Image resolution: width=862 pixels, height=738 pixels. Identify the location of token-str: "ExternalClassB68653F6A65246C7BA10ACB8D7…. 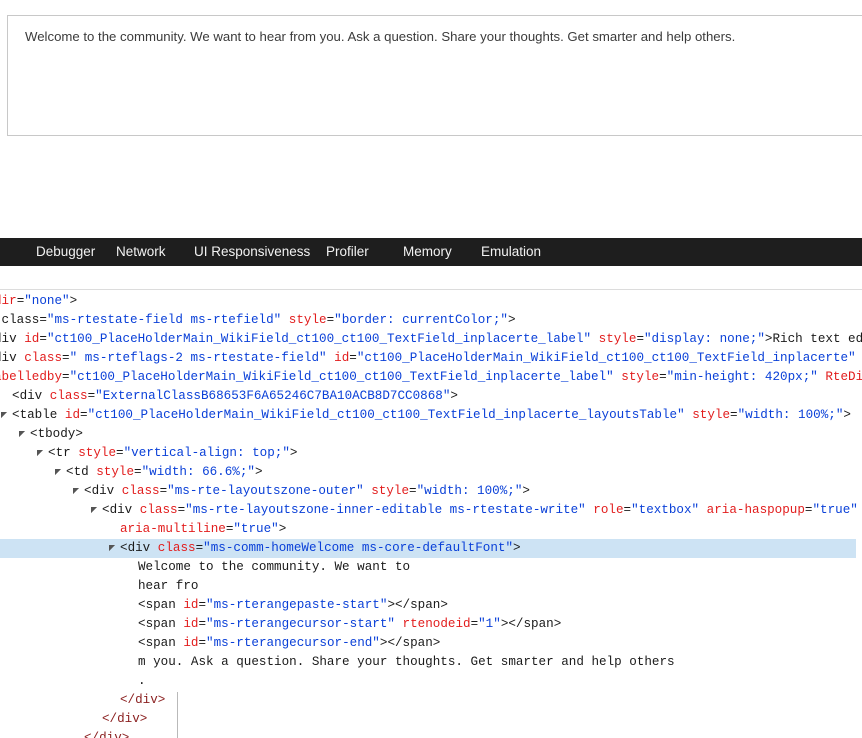
(273, 396).